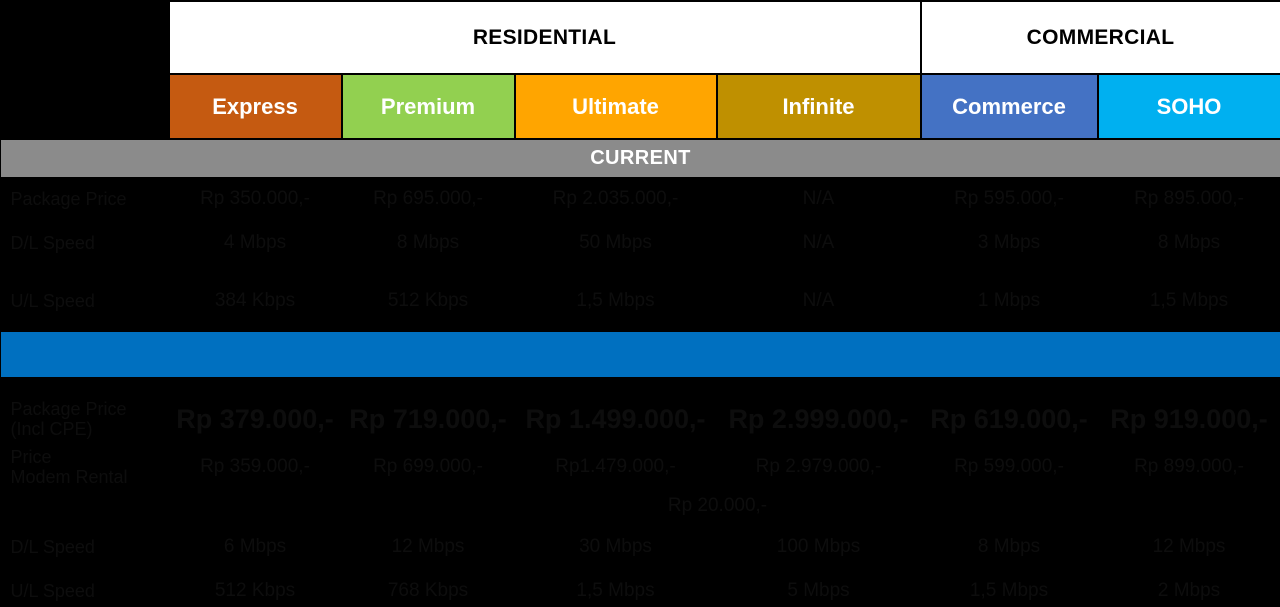 This screenshot has width=1280, height=607. Describe the element at coordinates (615, 547) in the screenshot. I see `cell-new-dl-ultimate: 30 Mbps` at that location.